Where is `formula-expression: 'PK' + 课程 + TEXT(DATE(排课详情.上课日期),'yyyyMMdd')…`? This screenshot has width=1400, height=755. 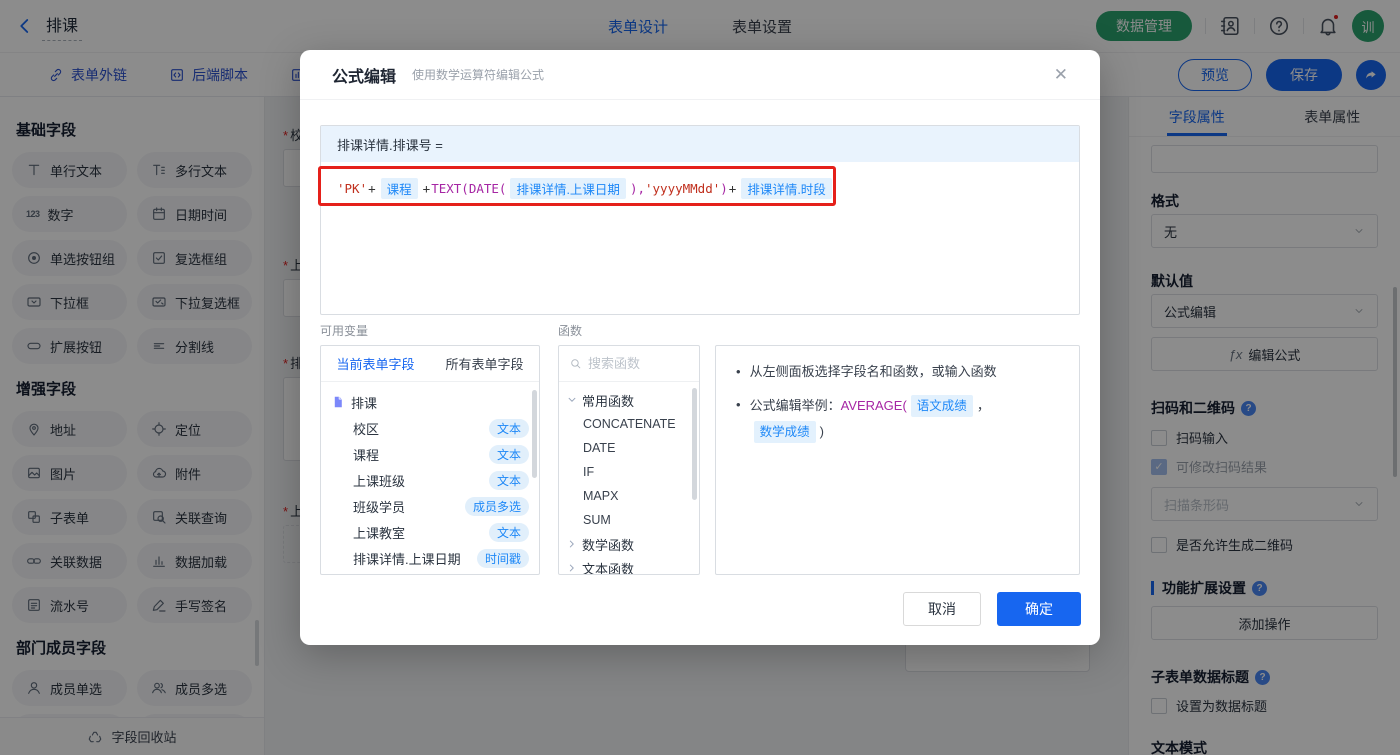
formula-expression: 'PK' + 课程 + TEXT(DATE(排课详情.上课日期),'yyyyMMdd')… is located at coordinates (700, 188).